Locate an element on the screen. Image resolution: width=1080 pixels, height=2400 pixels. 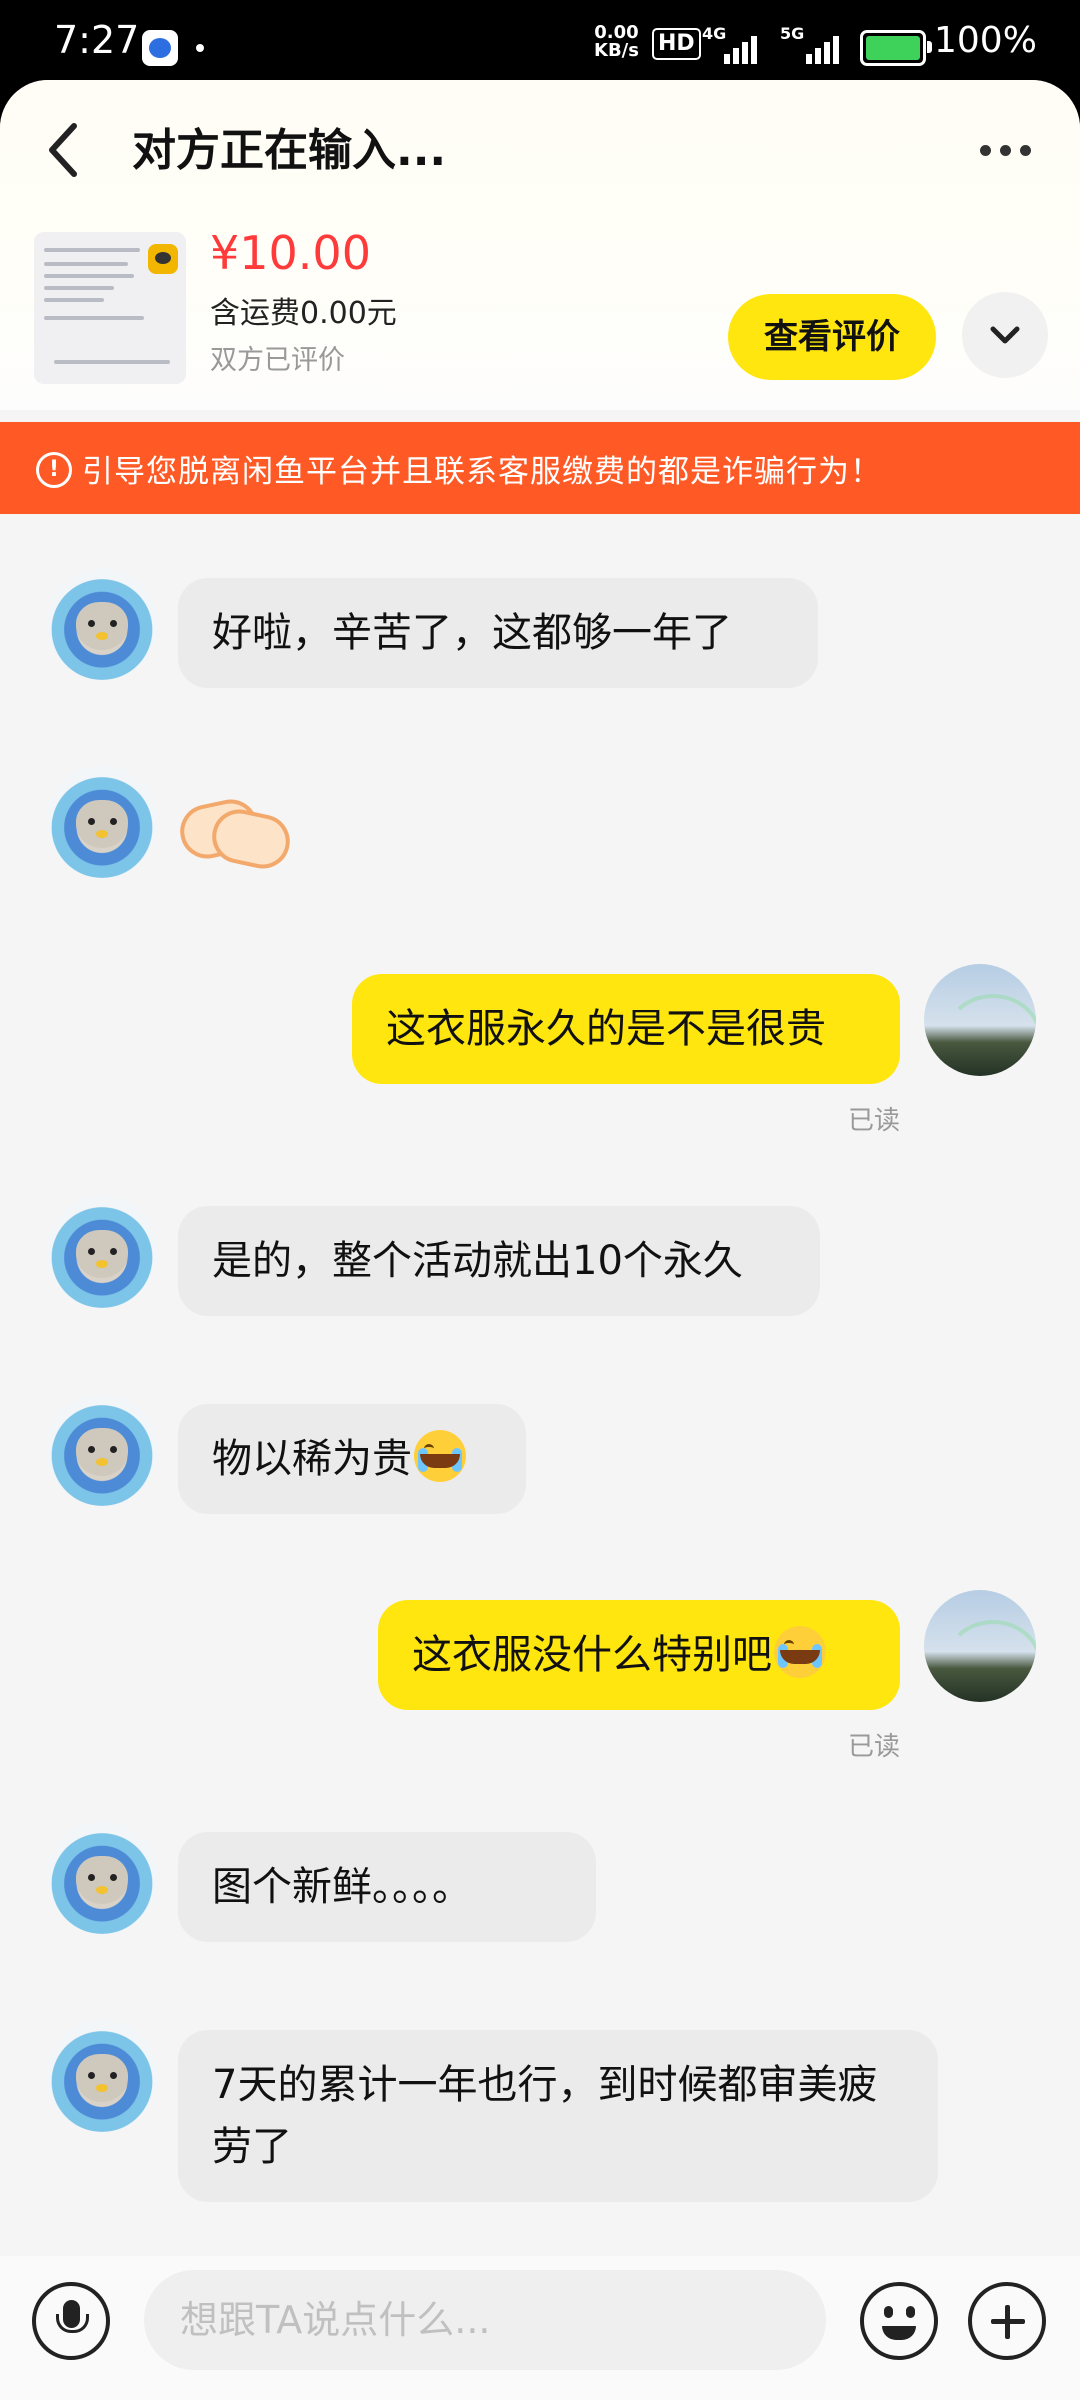
message-input is located at coordinates (485, 2320).